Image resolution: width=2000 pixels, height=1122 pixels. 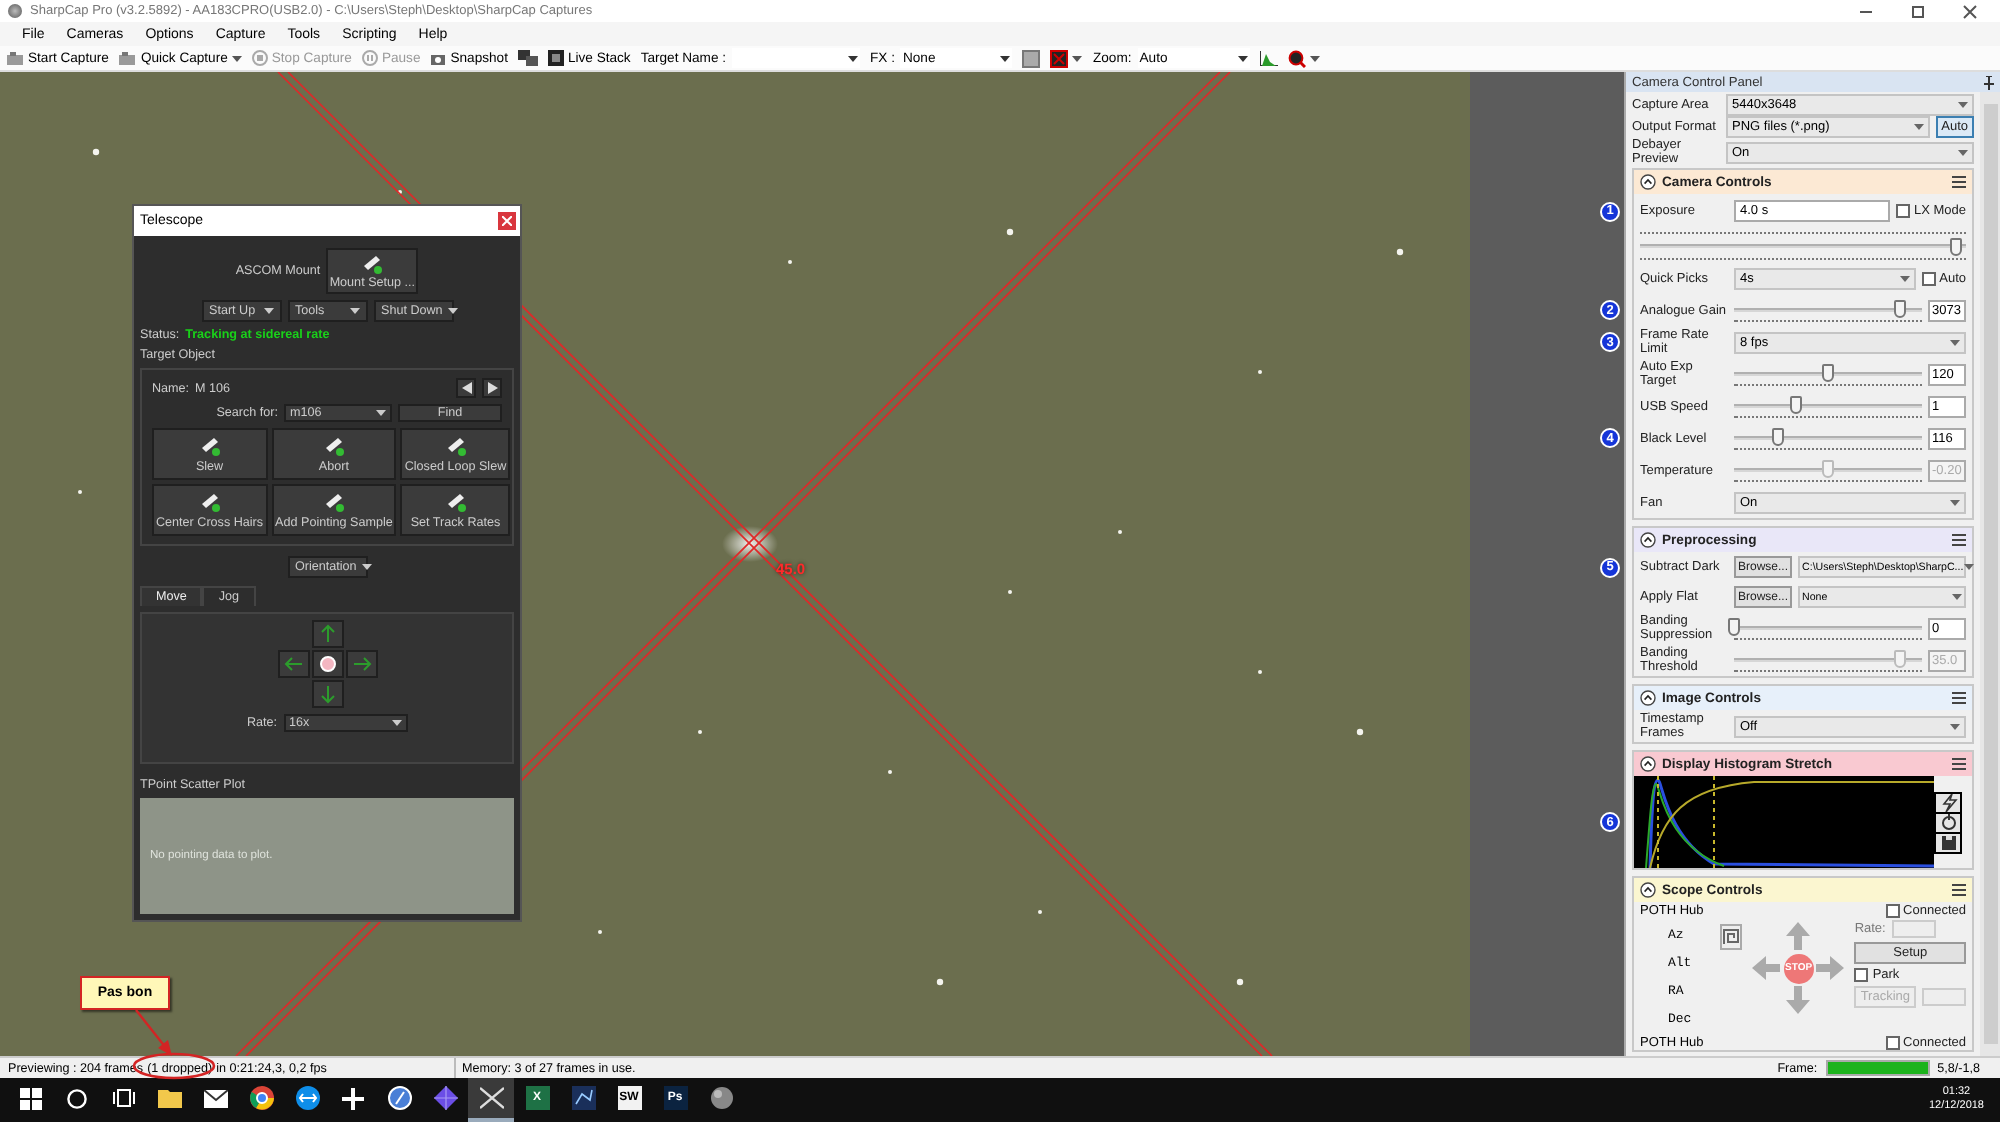 I want to click on crossed-square-icon, so click(x=1059, y=58).